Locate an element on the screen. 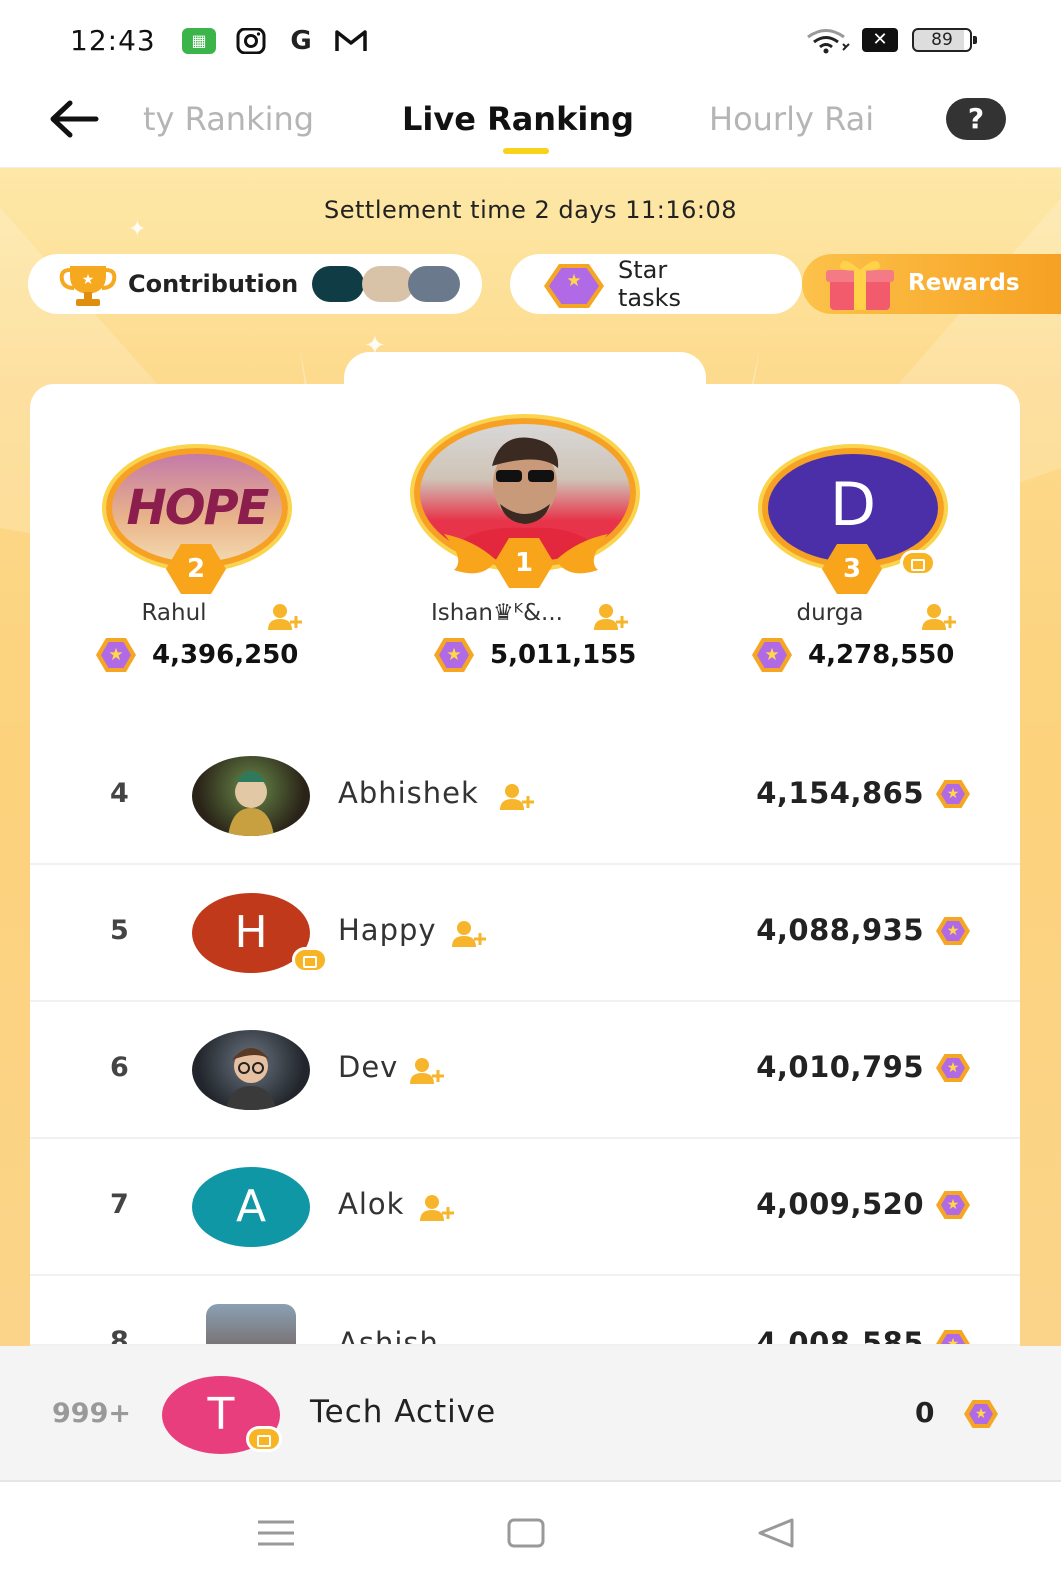 This screenshot has height=1586, width=1061. trophy-icon: ★ is located at coordinates (88, 286).